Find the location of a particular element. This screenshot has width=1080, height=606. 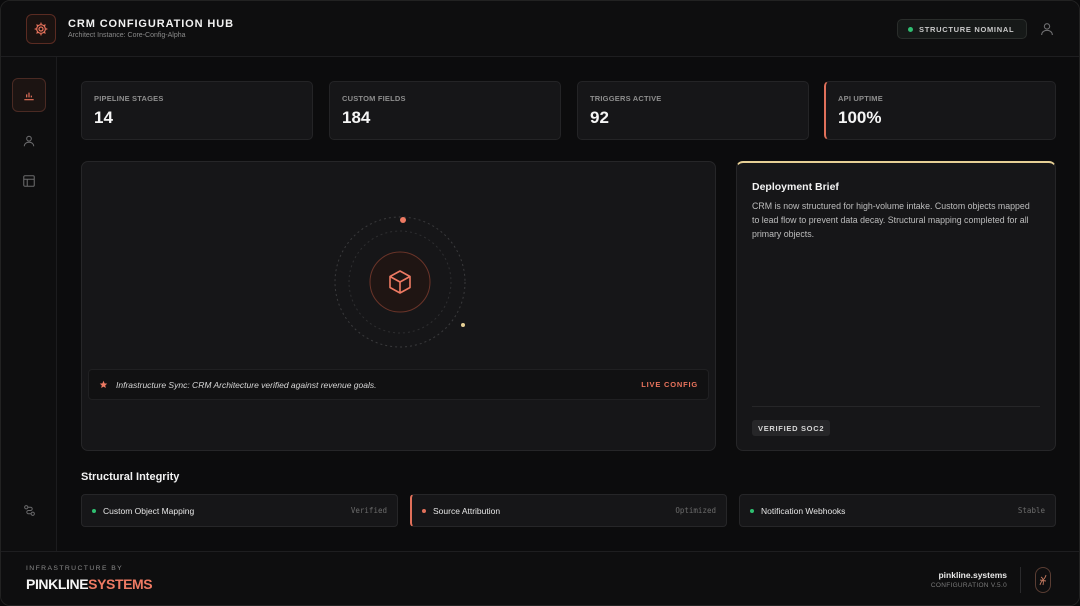

layout-icon is located at coordinates (29, 181).